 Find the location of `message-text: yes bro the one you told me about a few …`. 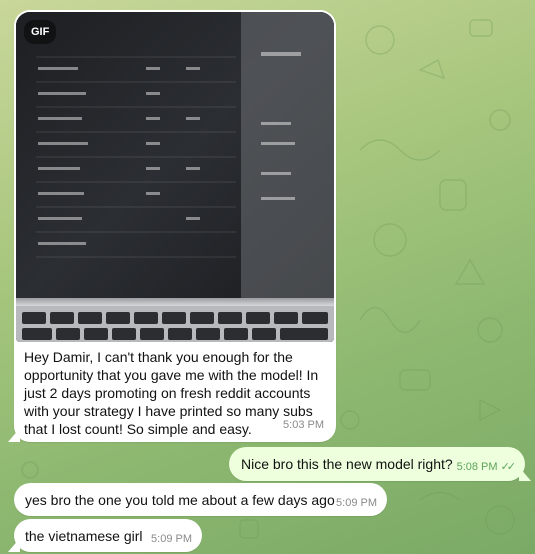

message-text: yes bro the one you told me about a few … is located at coordinates (180, 500).